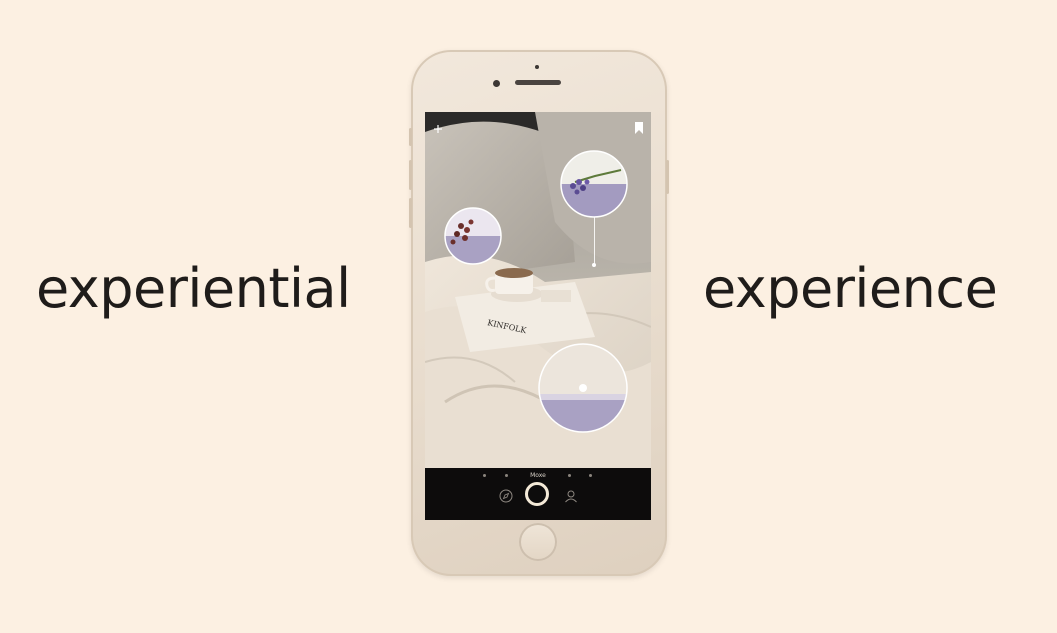 The height and width of the screenshot is (633, 1057). What do you see at coordinates (538, 542) in the screenshot?
I see `home-button` at bounding box center [538, 542].